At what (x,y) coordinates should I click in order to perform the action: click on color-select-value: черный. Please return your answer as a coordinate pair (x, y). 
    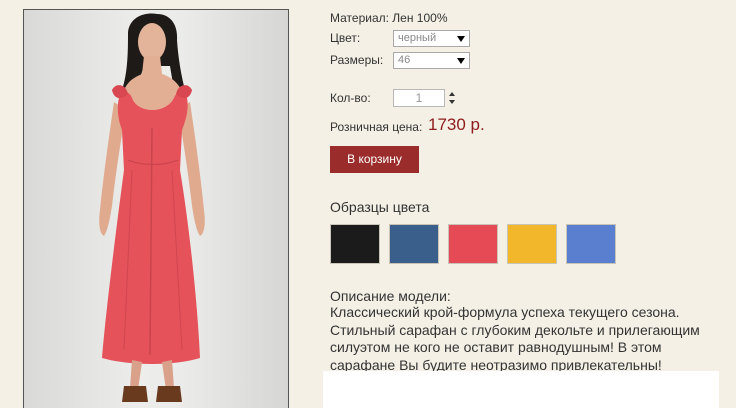
    Looking at the image, I should click on (417, 38).